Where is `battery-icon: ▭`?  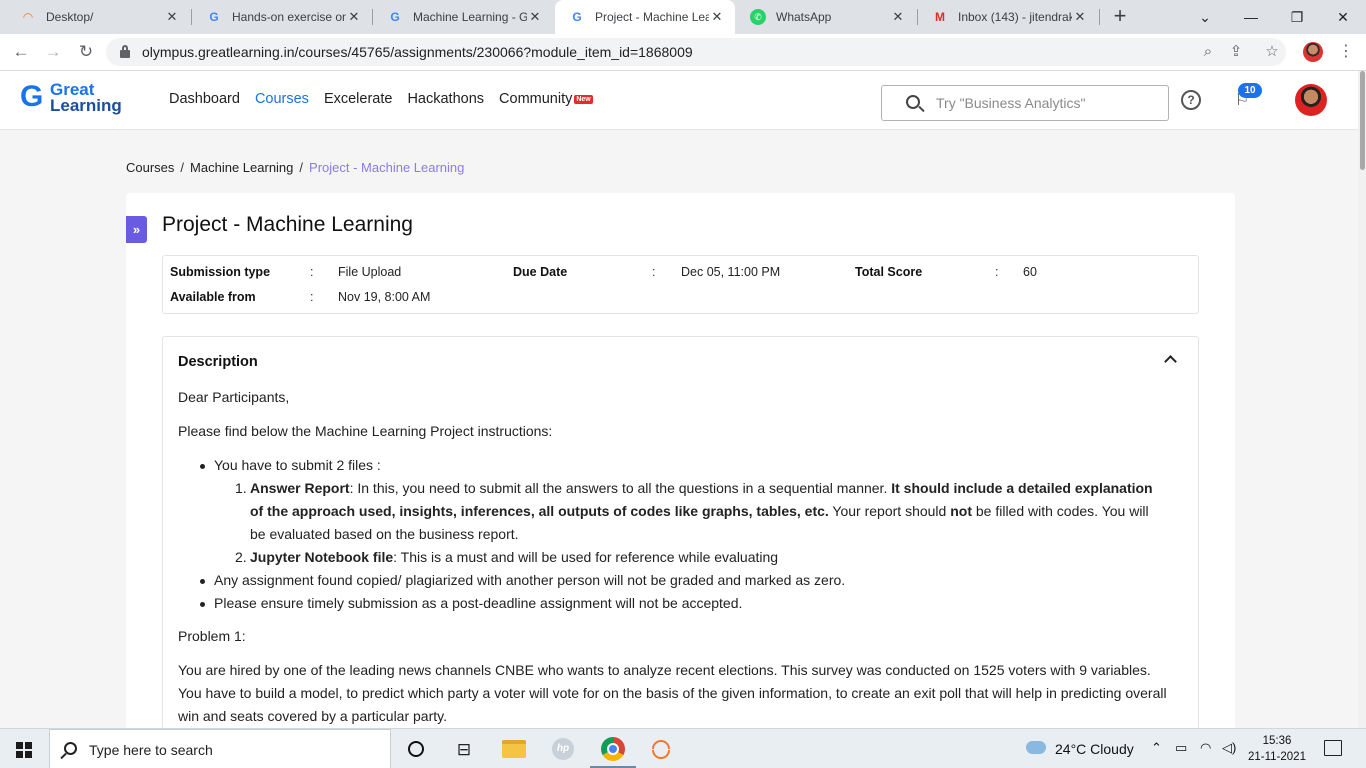
battery-icon: ▭ is located at coordinates (1181, 748).